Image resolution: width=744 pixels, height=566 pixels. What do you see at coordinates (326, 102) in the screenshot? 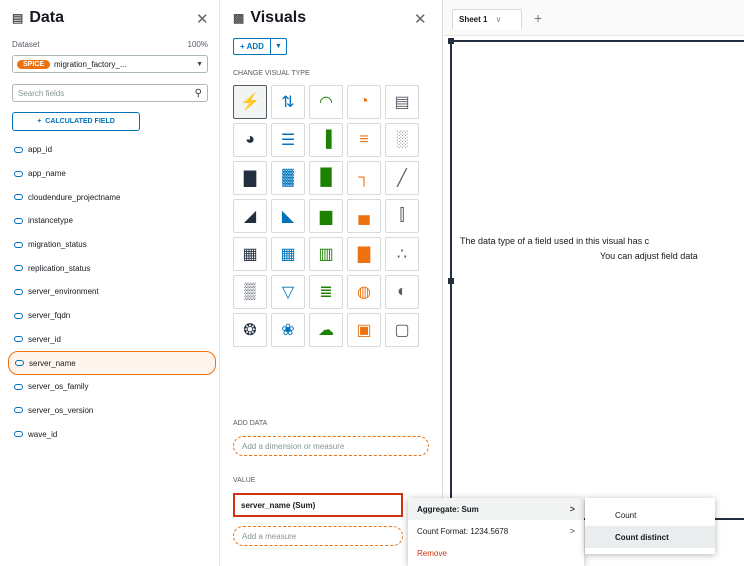
I see `gauge-icon: ◠` at bounding box center [326, 102].